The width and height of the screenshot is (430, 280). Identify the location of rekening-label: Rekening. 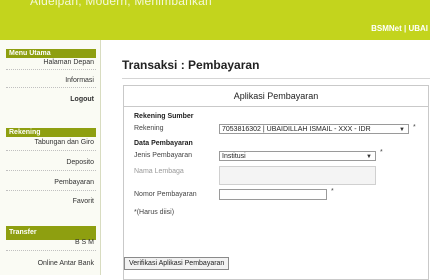
(149, 128).